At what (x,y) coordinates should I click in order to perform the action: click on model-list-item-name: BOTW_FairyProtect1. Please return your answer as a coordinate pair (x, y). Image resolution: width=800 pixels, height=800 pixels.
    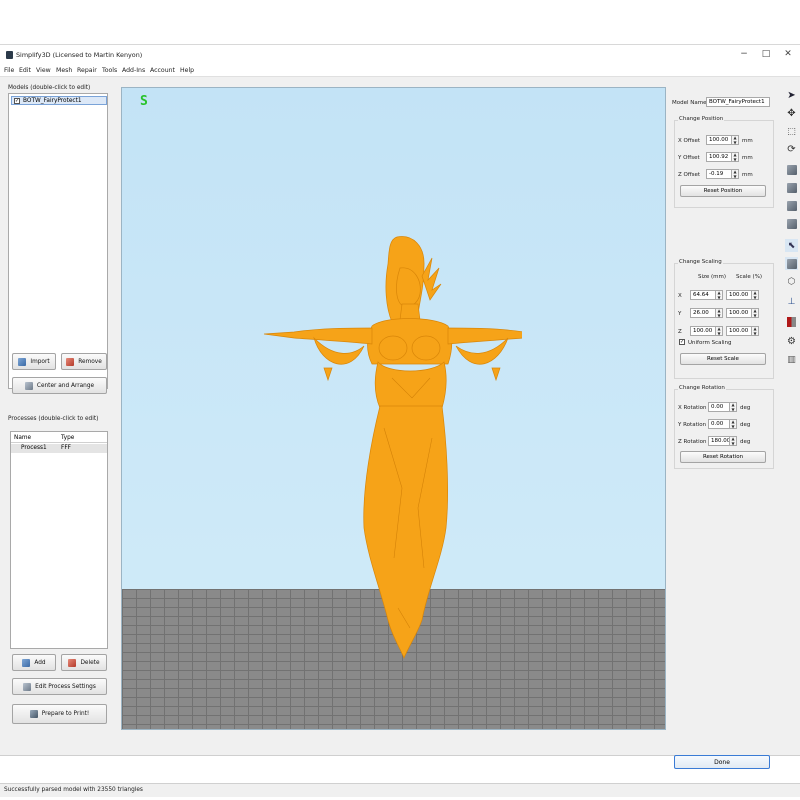
    Looking at the image, I should click on (52, 101).